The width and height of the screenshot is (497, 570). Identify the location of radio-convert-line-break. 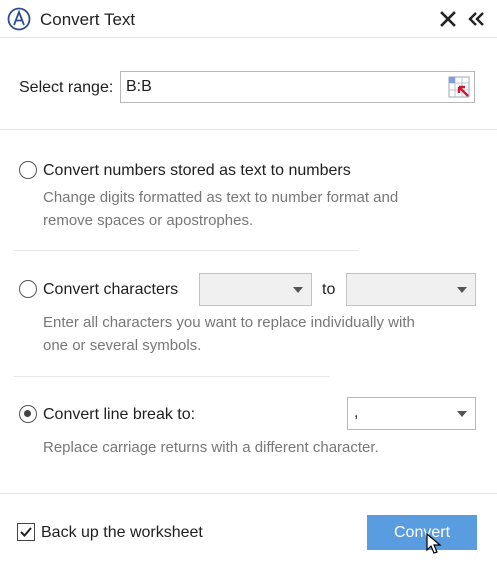
(28, 414).